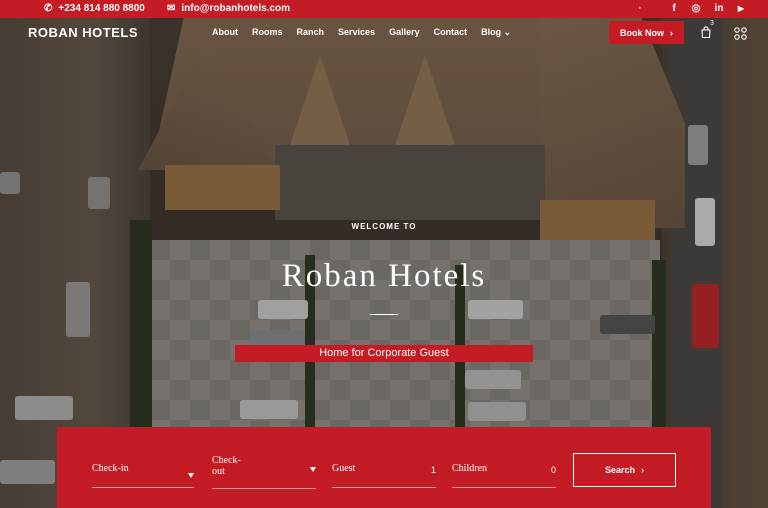 Image resolution: width=768 pixels, height=508 pixels. I want to click on checkin-label: Check-in, so click(110, 468).